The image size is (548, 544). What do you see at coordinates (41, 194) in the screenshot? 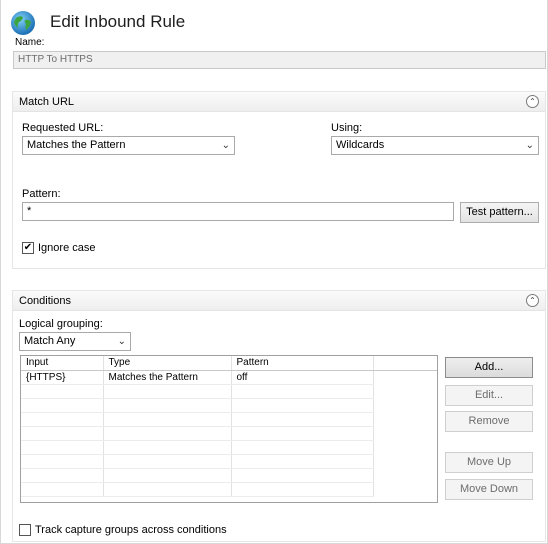
I see `pattern-label: Pattern:` at bounding box center [41, 194].